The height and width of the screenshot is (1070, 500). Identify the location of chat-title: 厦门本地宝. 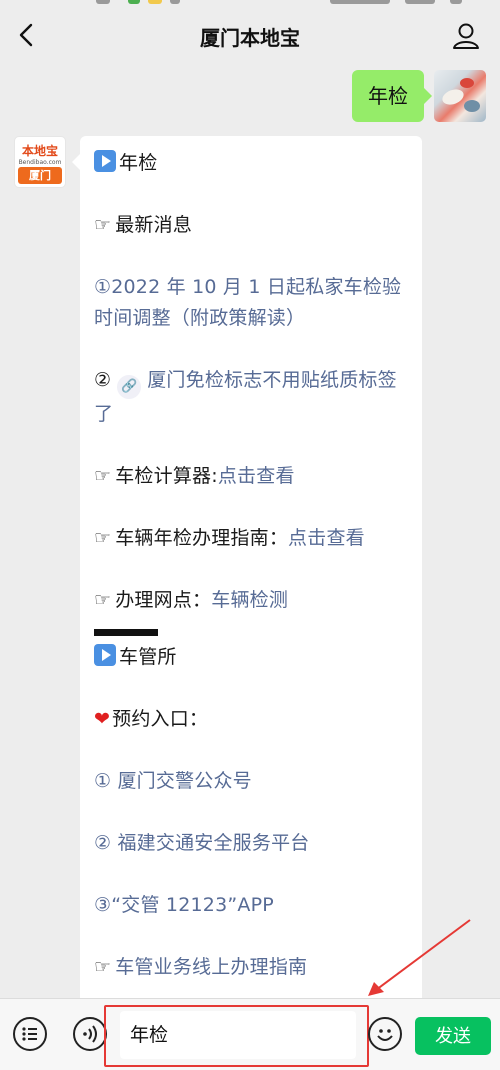
(250, 38).